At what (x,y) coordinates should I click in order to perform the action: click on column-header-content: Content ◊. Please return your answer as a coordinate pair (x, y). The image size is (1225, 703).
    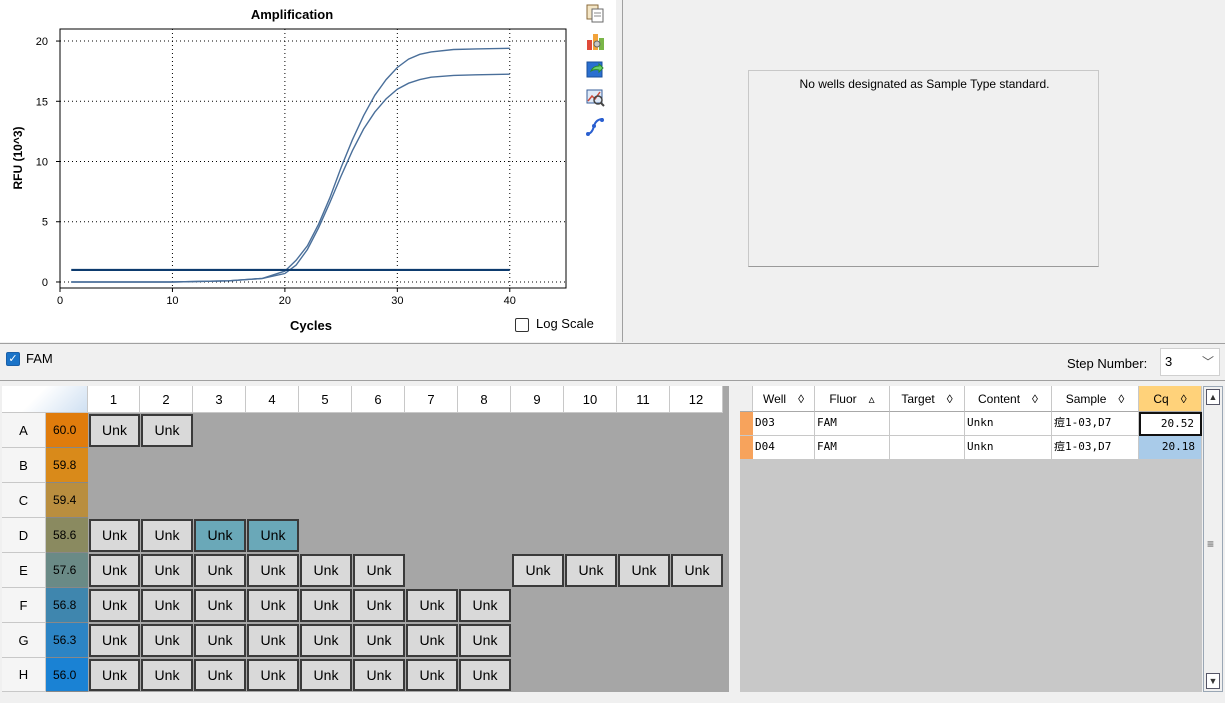
    Looking at the image, I should click on (1008, 399).